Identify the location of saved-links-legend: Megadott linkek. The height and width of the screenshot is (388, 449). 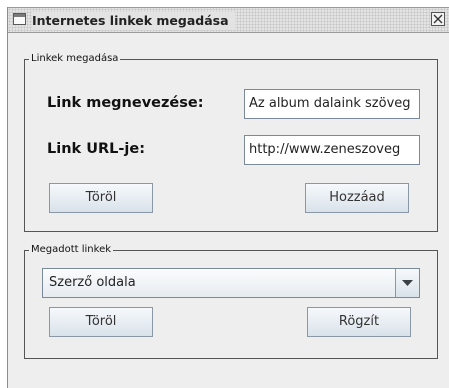
(71, 250).